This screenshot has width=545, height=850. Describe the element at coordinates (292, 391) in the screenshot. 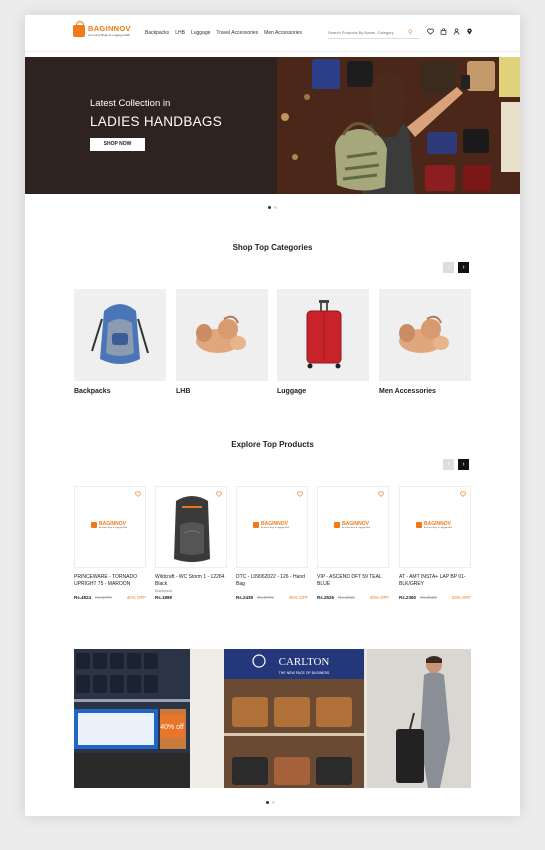

I see `category-label: Luggage` at that location.